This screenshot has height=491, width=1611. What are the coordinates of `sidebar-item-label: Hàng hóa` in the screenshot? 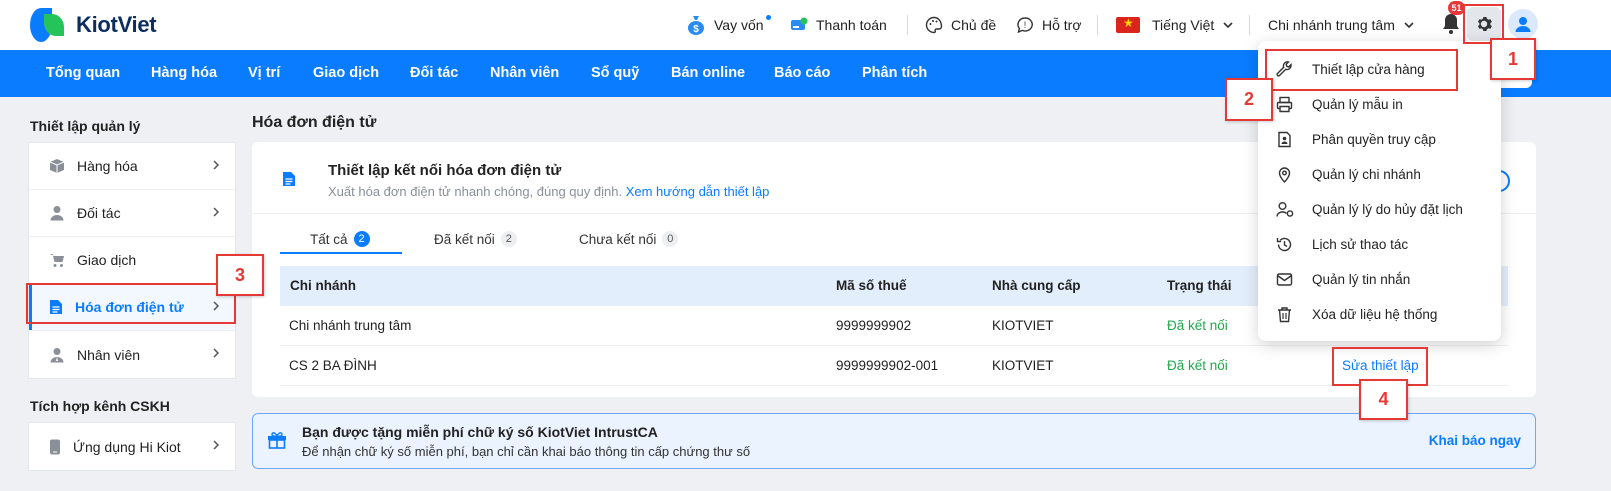 It's located at (107, 166).